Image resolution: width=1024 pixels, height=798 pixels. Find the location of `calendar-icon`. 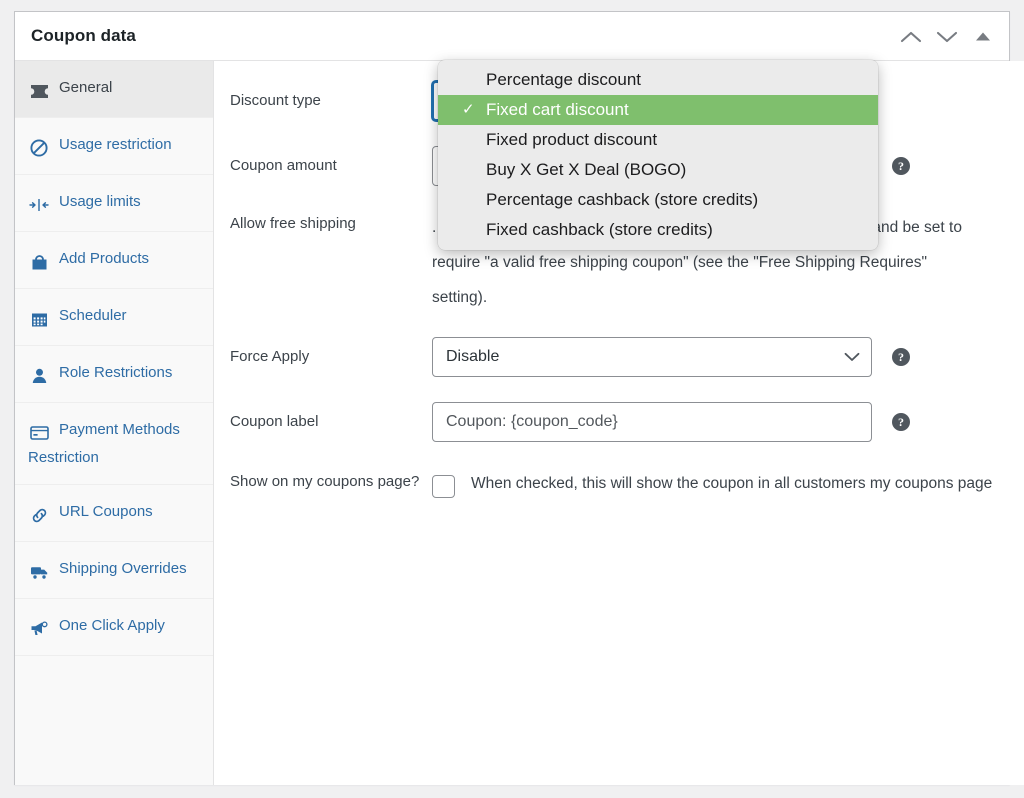

calendar-icon is located at coordinates (39, 318).